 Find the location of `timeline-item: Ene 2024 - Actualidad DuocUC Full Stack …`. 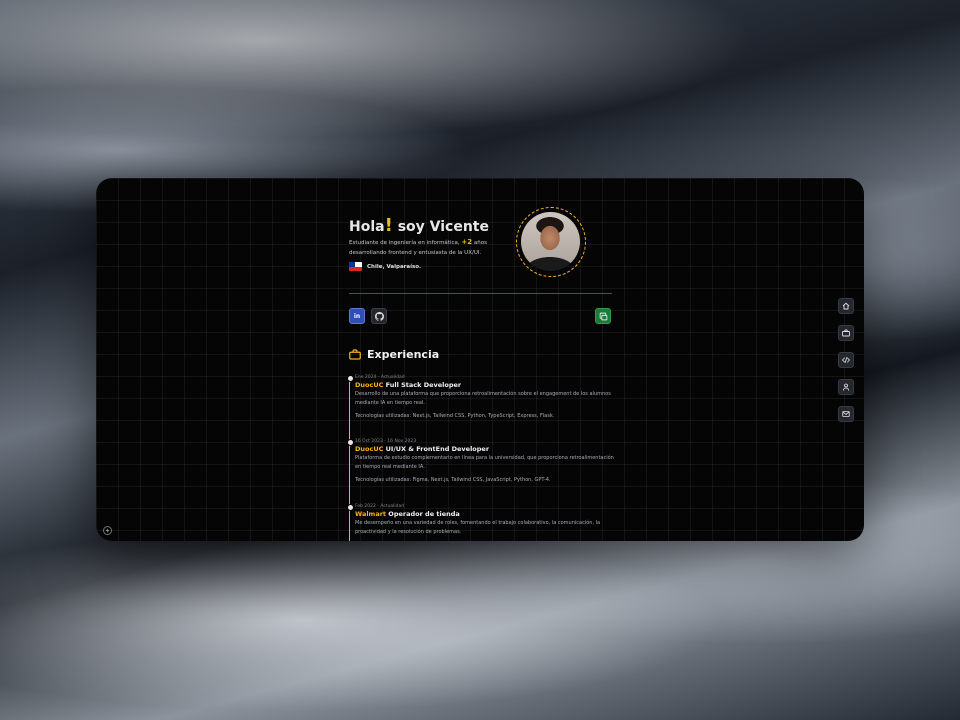

timeline-item: Ene 2024 - Actualidad DuocUC Full Stack … is located at coordinates (481, 397).